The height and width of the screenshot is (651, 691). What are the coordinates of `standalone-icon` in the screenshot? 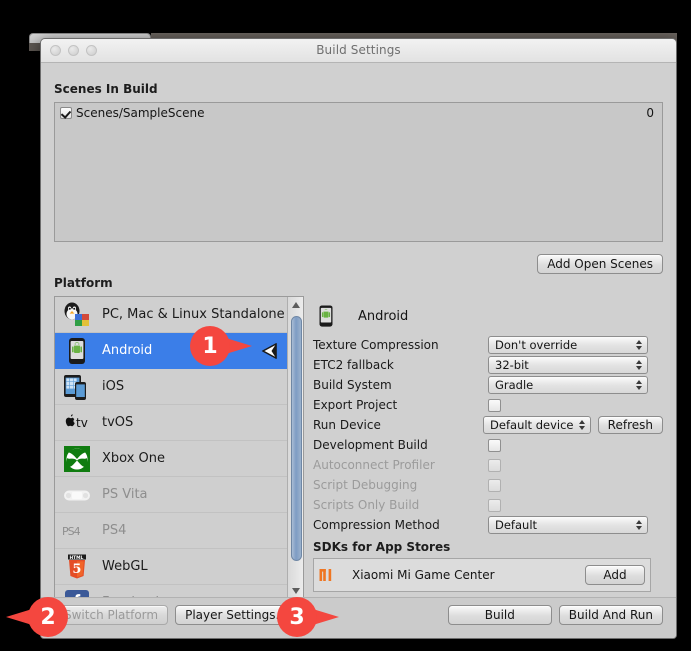 It's located at (77, 315).